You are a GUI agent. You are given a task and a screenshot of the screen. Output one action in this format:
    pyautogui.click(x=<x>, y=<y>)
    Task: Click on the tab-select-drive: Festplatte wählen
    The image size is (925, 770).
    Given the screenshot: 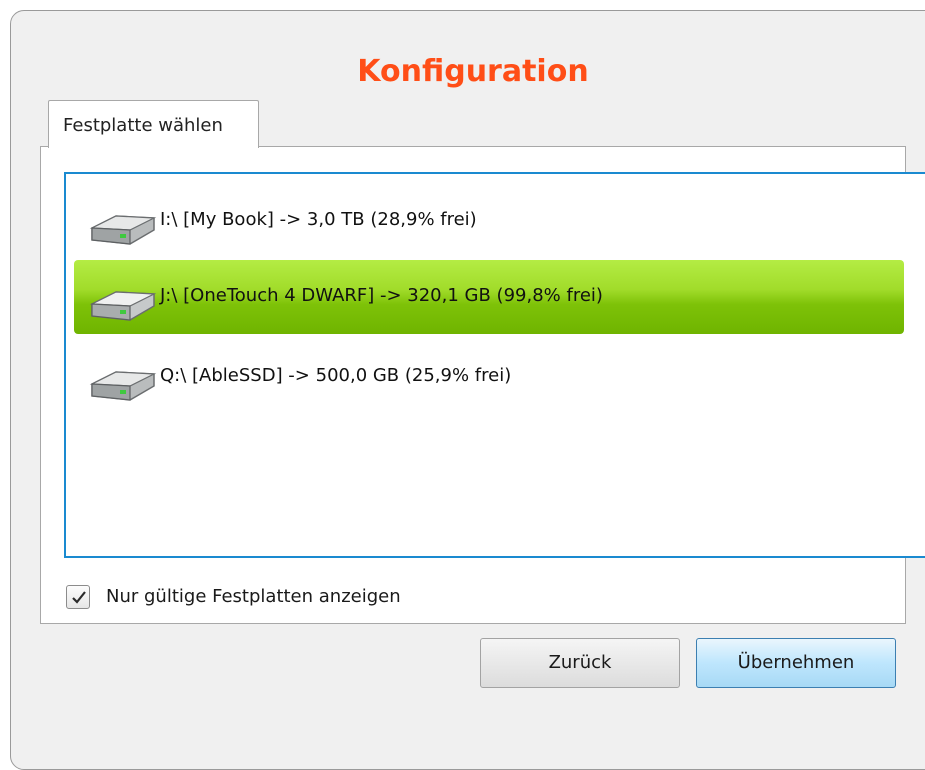 What is the action you would take?
    pyautogui.click(x=153, y=124)
    